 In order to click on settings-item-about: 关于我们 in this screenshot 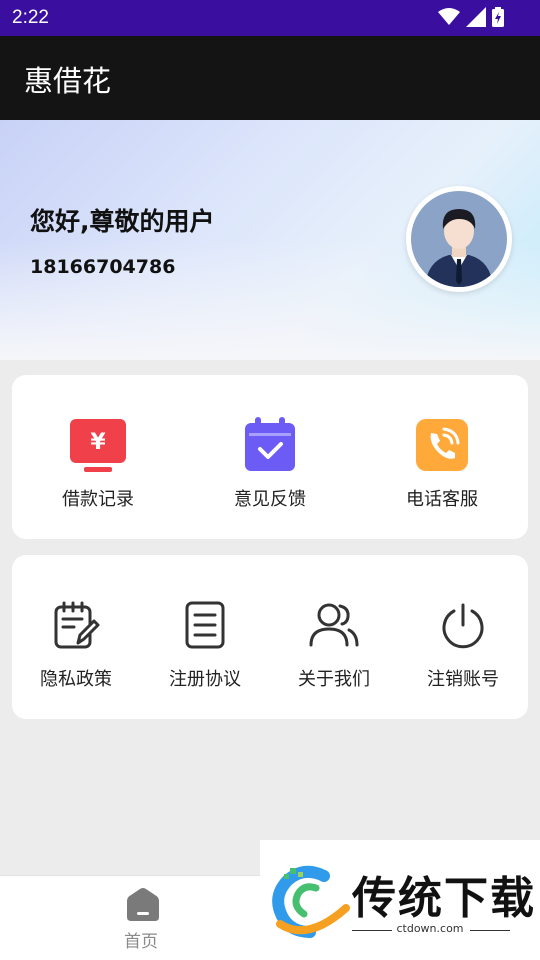, I will do `click(334, 650)`.